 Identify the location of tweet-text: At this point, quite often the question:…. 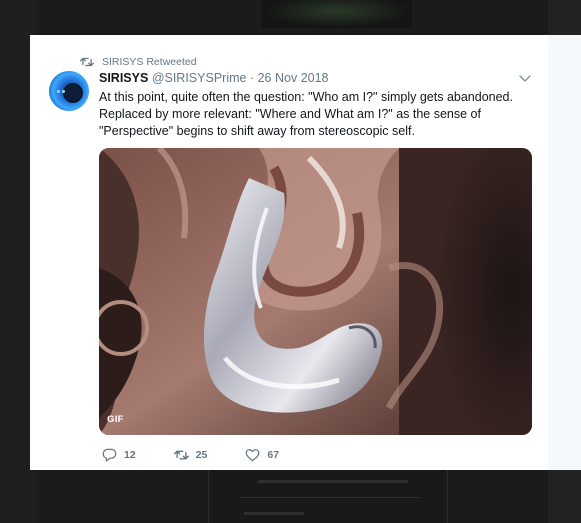
(306, 114).